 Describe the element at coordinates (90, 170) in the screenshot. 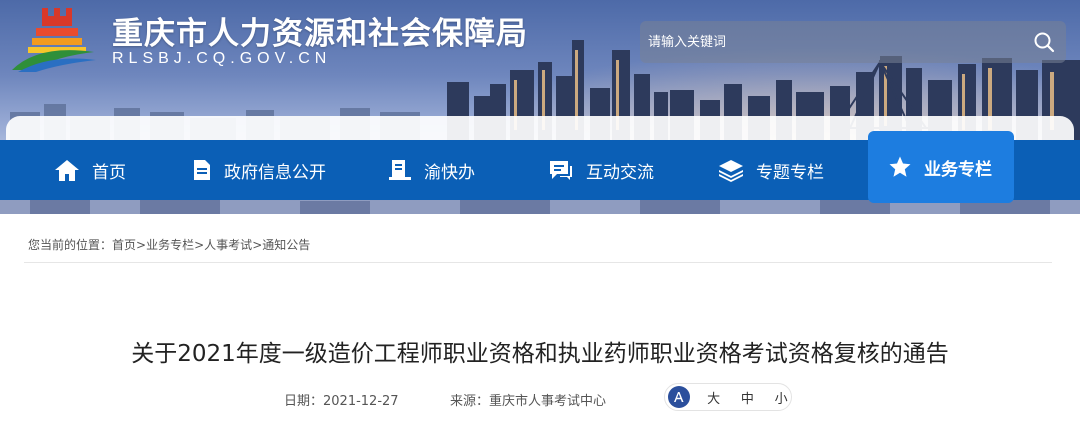

I see `nav-item-home: 首页` at that location.